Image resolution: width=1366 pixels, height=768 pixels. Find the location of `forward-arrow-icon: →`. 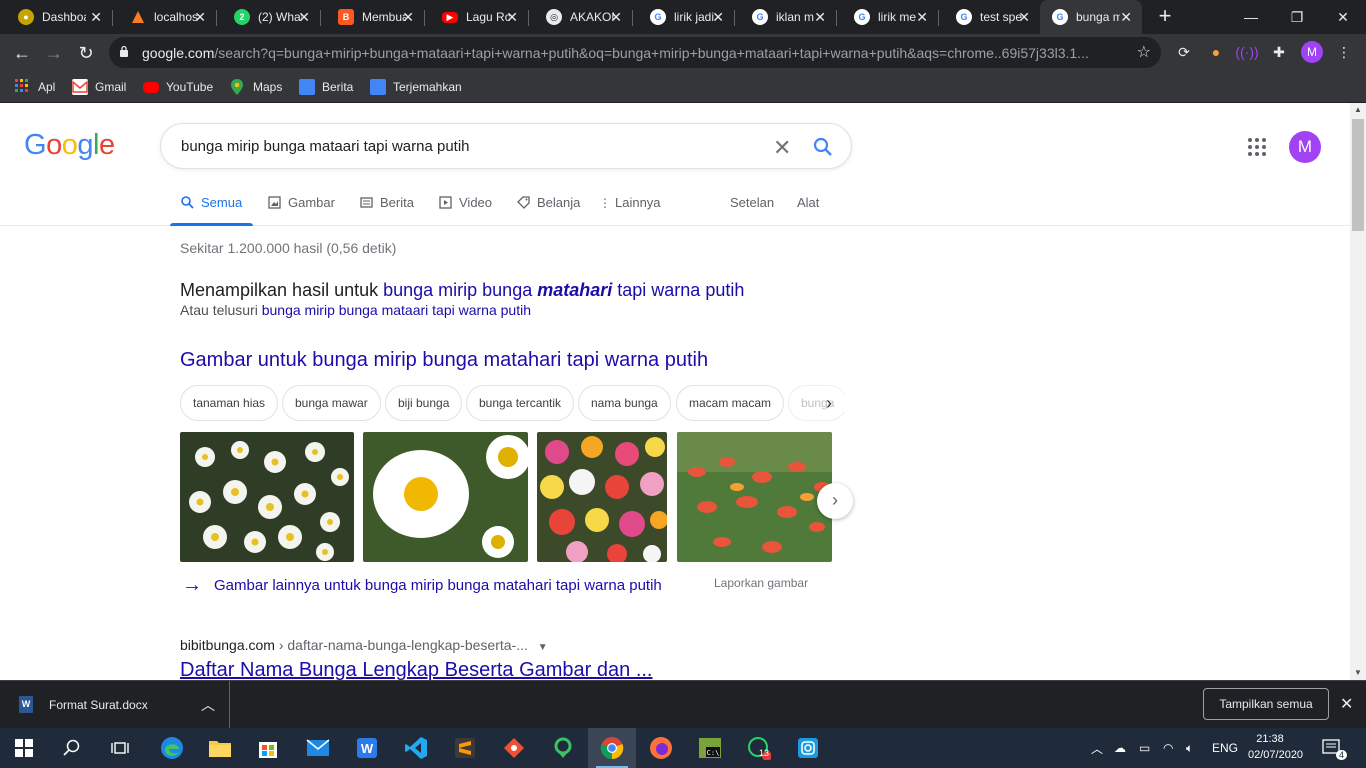

forward-arrow-icon: → is located at coordinates (54, 53).